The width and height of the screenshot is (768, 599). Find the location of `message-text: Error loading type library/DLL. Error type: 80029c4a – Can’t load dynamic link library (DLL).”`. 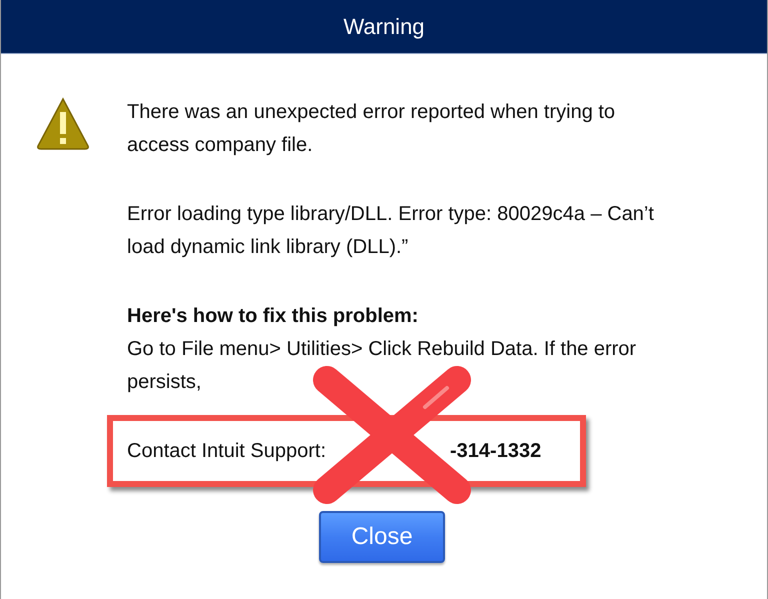

message-text: Error loading type library/DLL. Error type: 80029c4a – Can’t load dynamic link library (DLL).” is located at coordinates (391, 231).